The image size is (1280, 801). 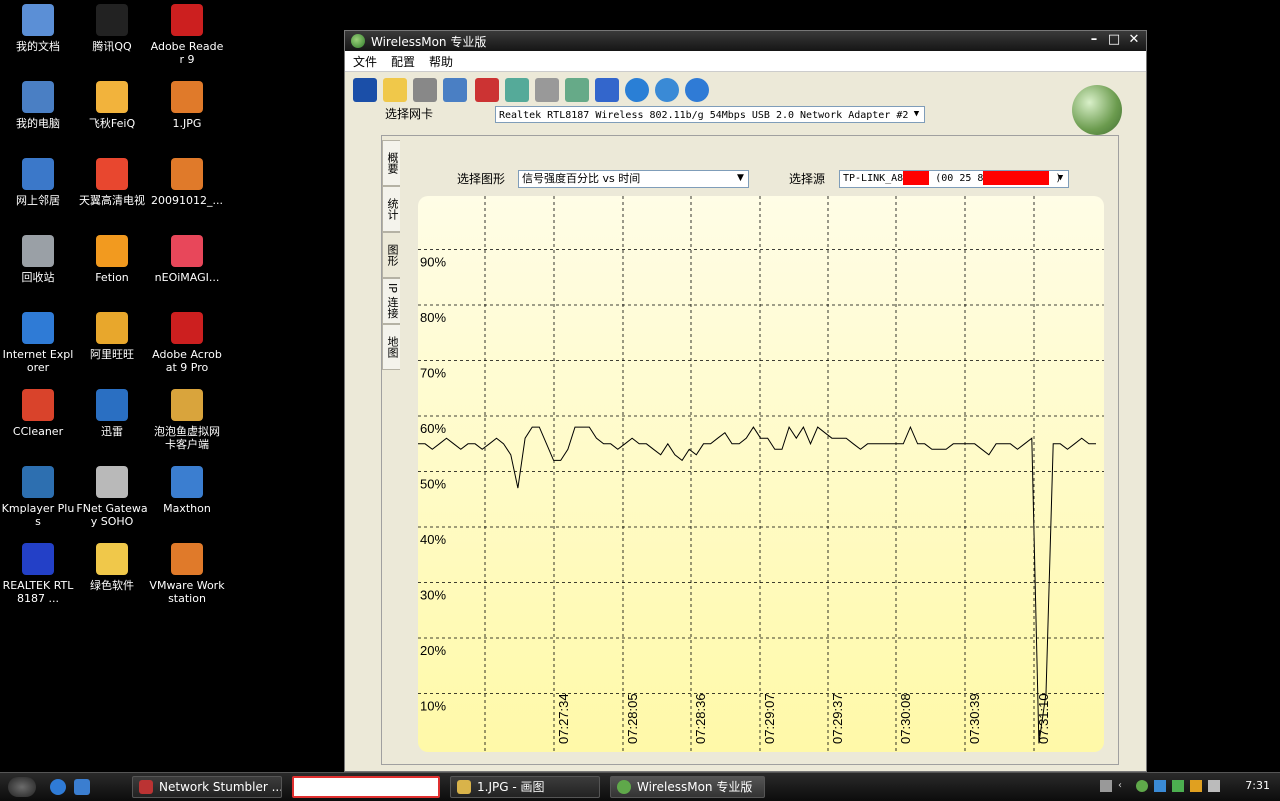 I want to click on globe-icon, so click(x=637, y=90).